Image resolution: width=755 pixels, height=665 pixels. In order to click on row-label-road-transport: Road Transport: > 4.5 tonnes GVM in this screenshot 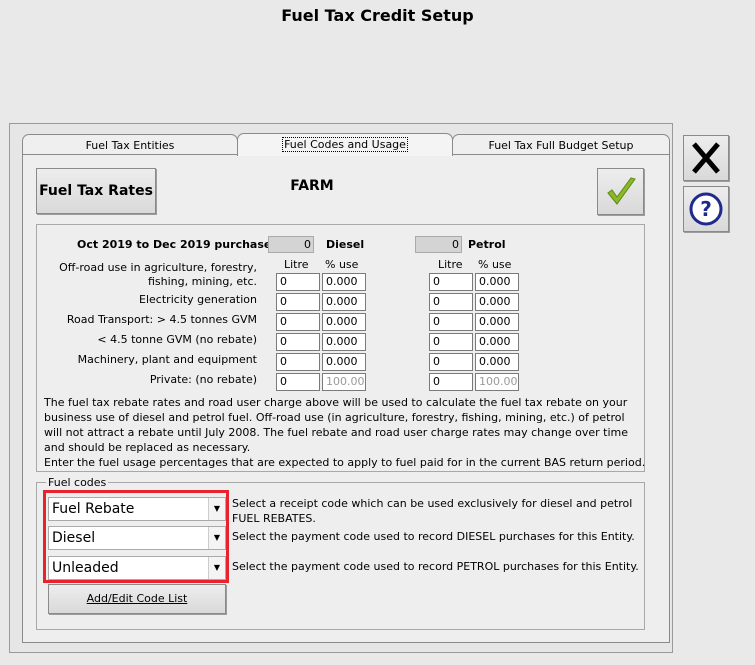, I will do `click(161, 319)`.